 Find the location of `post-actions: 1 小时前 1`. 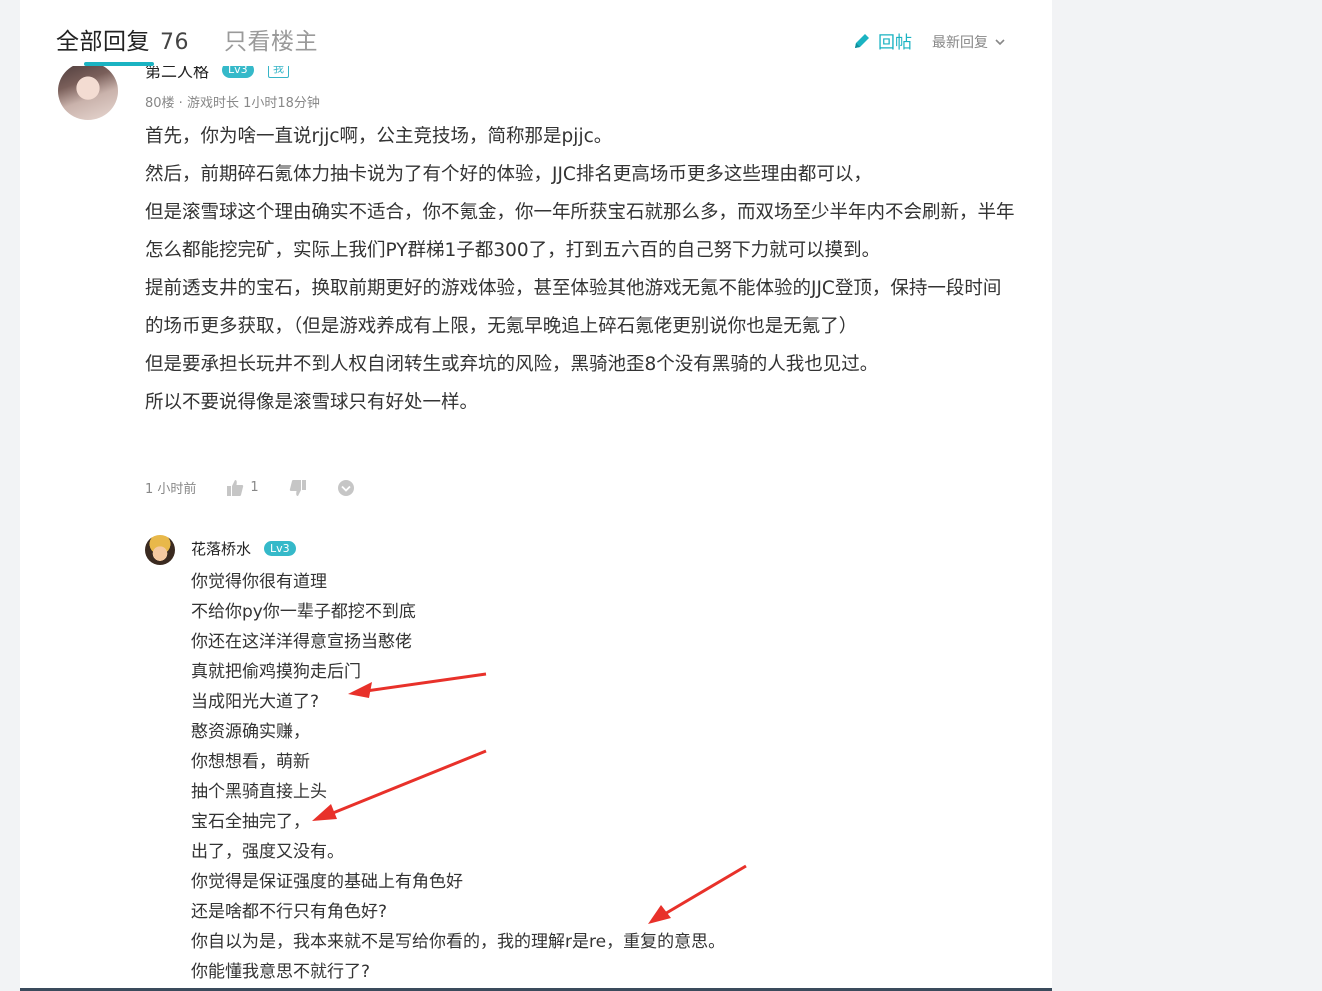

post-actions: 1 小时前 1 is located at coordinates (265, 487).